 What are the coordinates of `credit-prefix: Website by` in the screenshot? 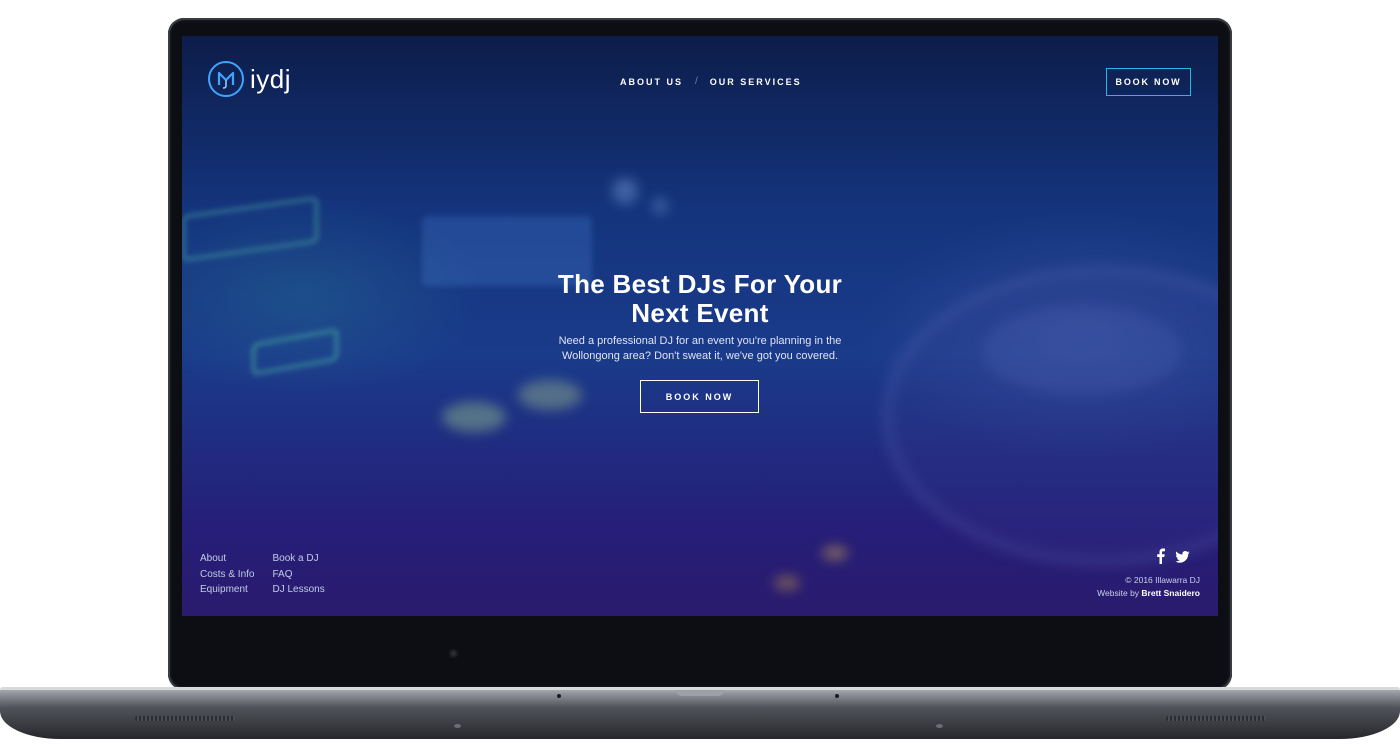 It's located at (1118, 592).